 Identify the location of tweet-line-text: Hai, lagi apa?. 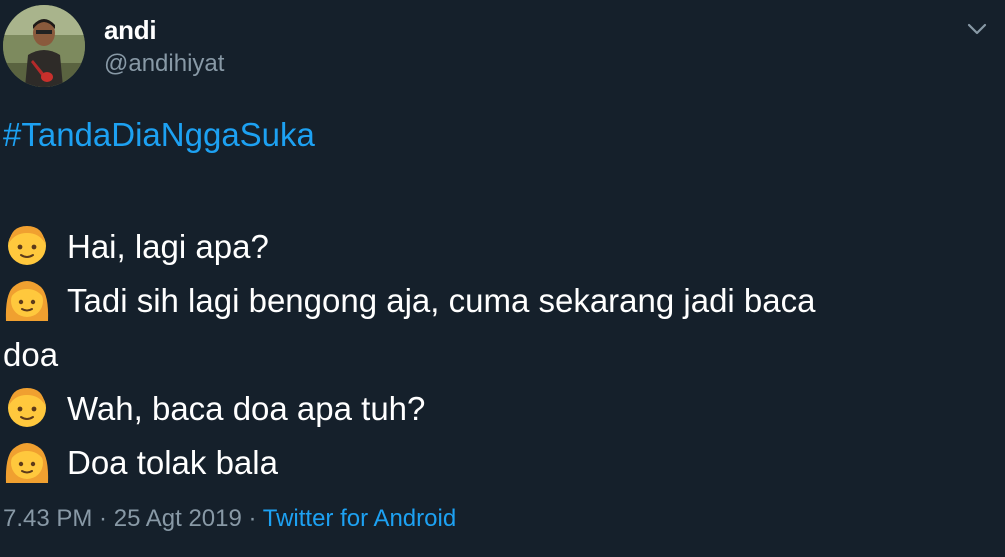
(168, 246).